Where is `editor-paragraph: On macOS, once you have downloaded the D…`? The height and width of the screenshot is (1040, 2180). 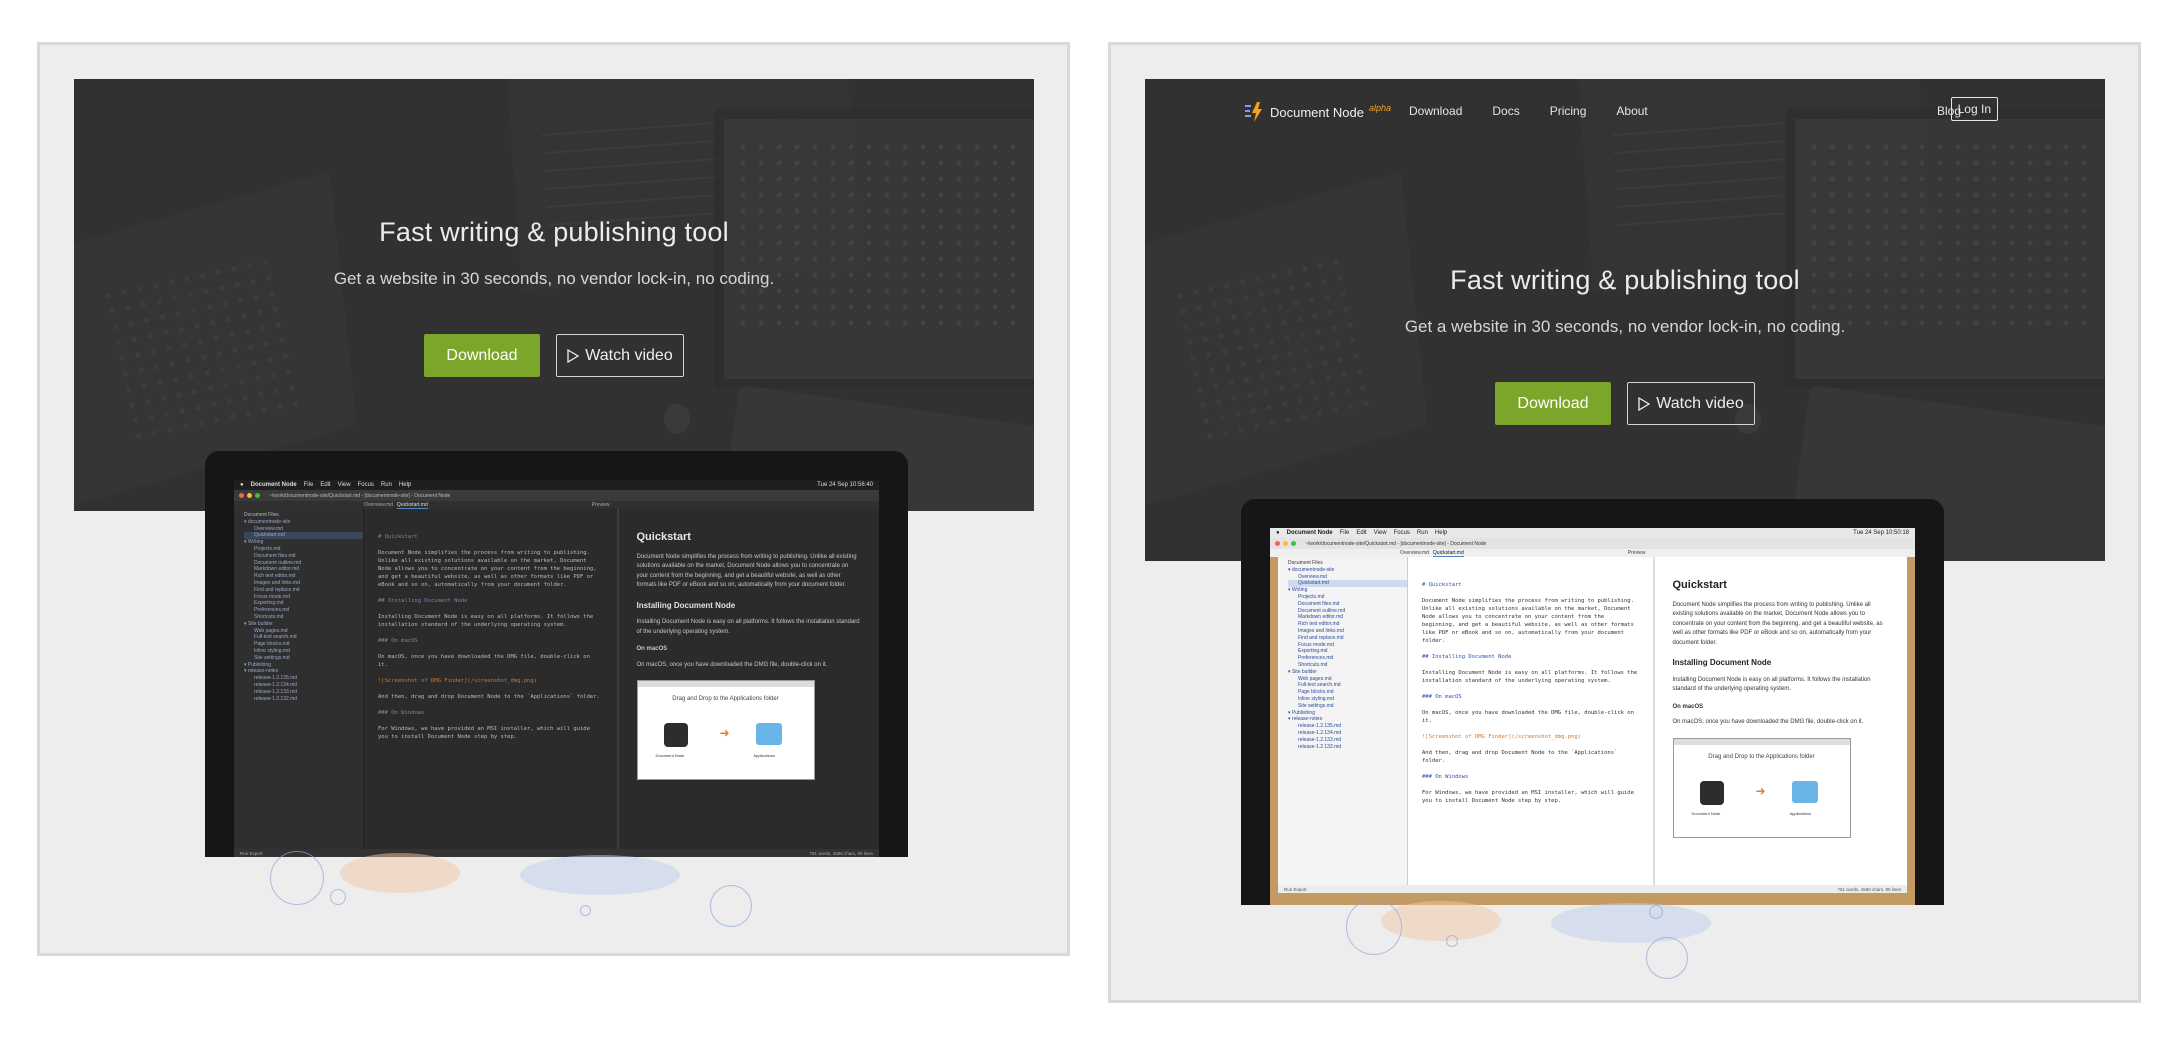 editor-paragraph: On macOS, once you have downloaded the D… is located at coordinates (1528, 717).